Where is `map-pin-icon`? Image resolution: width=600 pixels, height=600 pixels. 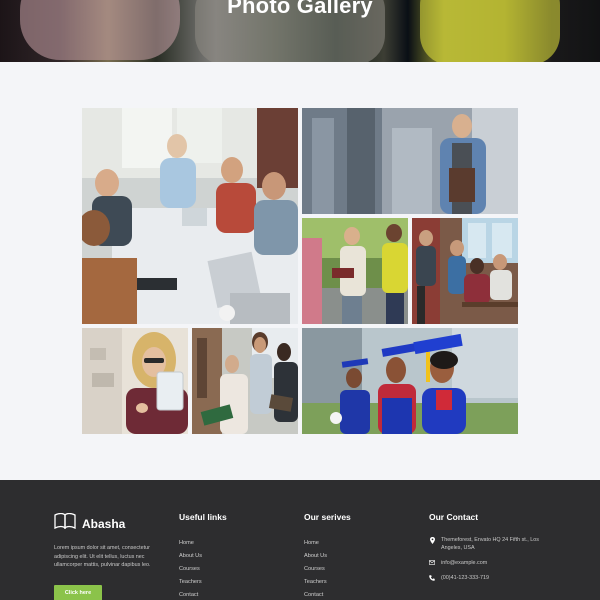
map-pin-icon is located at coordinates (432, 540).